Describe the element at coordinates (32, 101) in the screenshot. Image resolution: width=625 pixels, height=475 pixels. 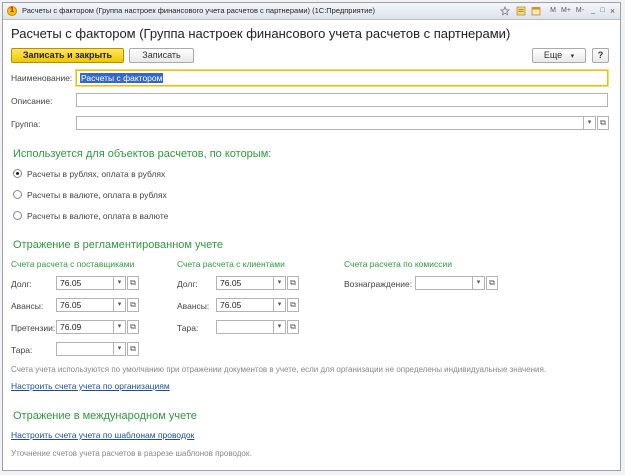
I see `description-label: Описание:` at that location.